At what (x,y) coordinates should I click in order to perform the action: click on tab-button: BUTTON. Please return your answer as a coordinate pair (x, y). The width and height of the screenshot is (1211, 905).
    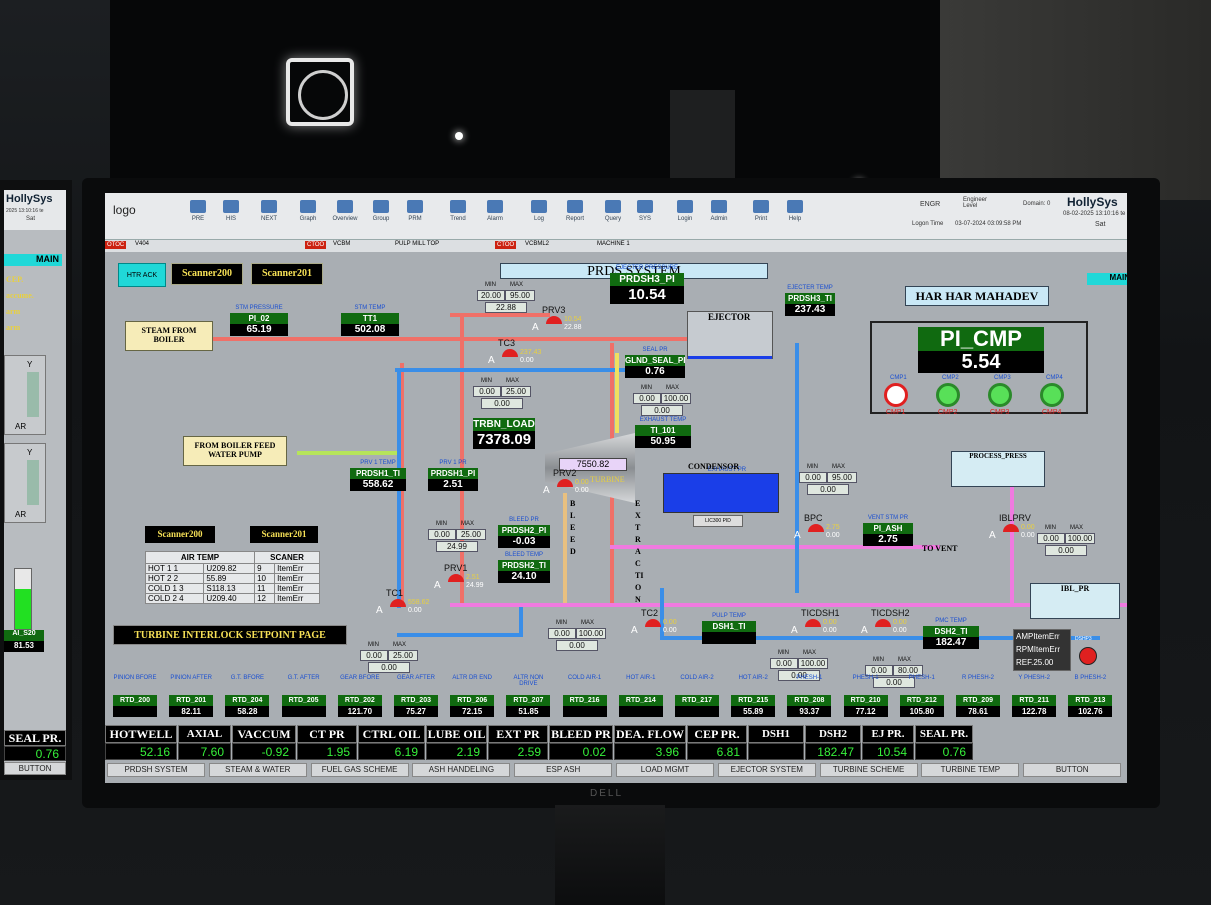
    Looking at the image, I should click on (1072, 770).